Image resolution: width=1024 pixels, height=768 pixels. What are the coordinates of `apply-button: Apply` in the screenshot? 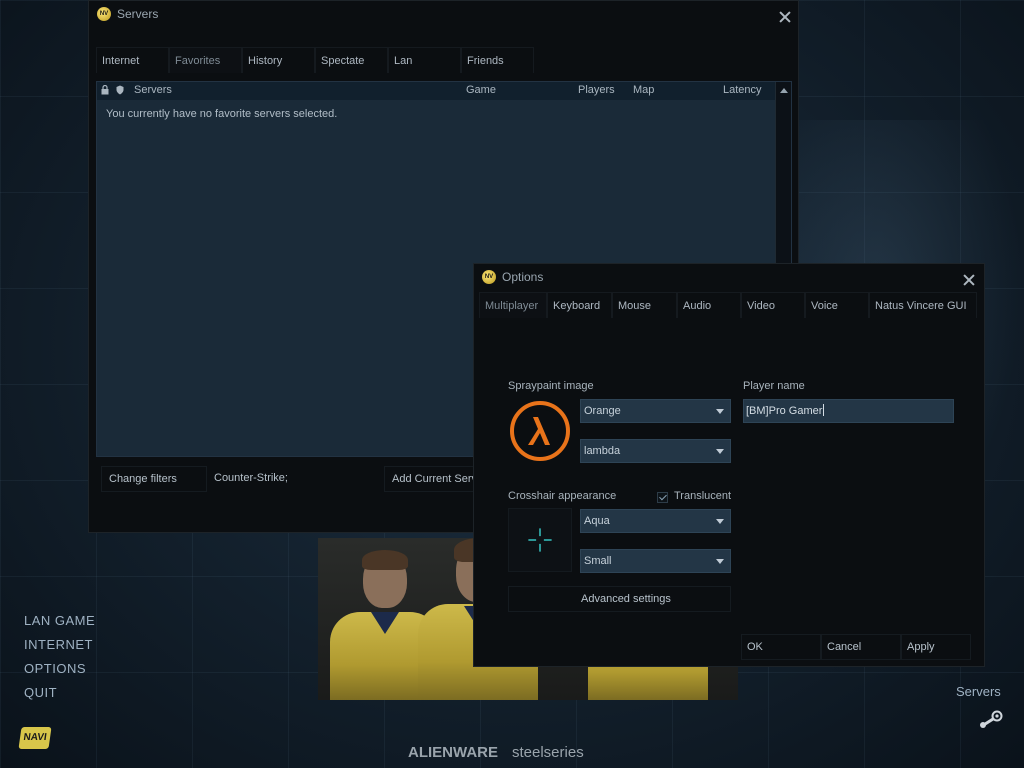 It's located at (936, 647).